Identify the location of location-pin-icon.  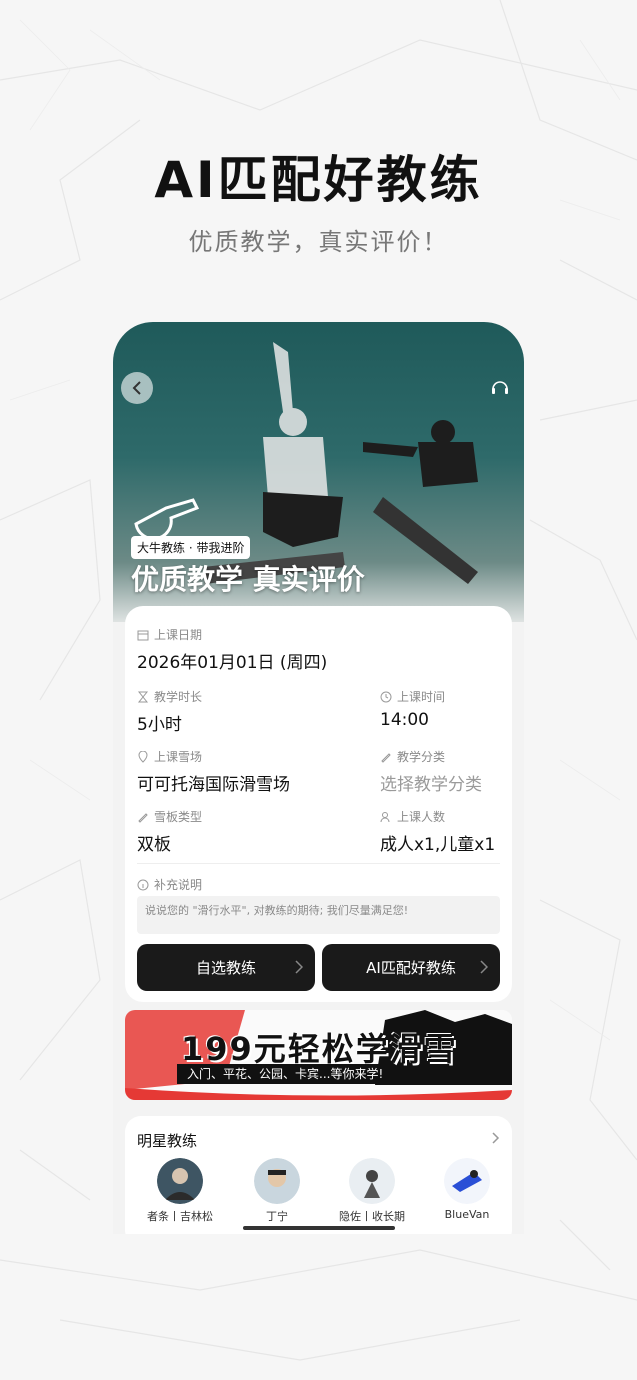
(143, 756).